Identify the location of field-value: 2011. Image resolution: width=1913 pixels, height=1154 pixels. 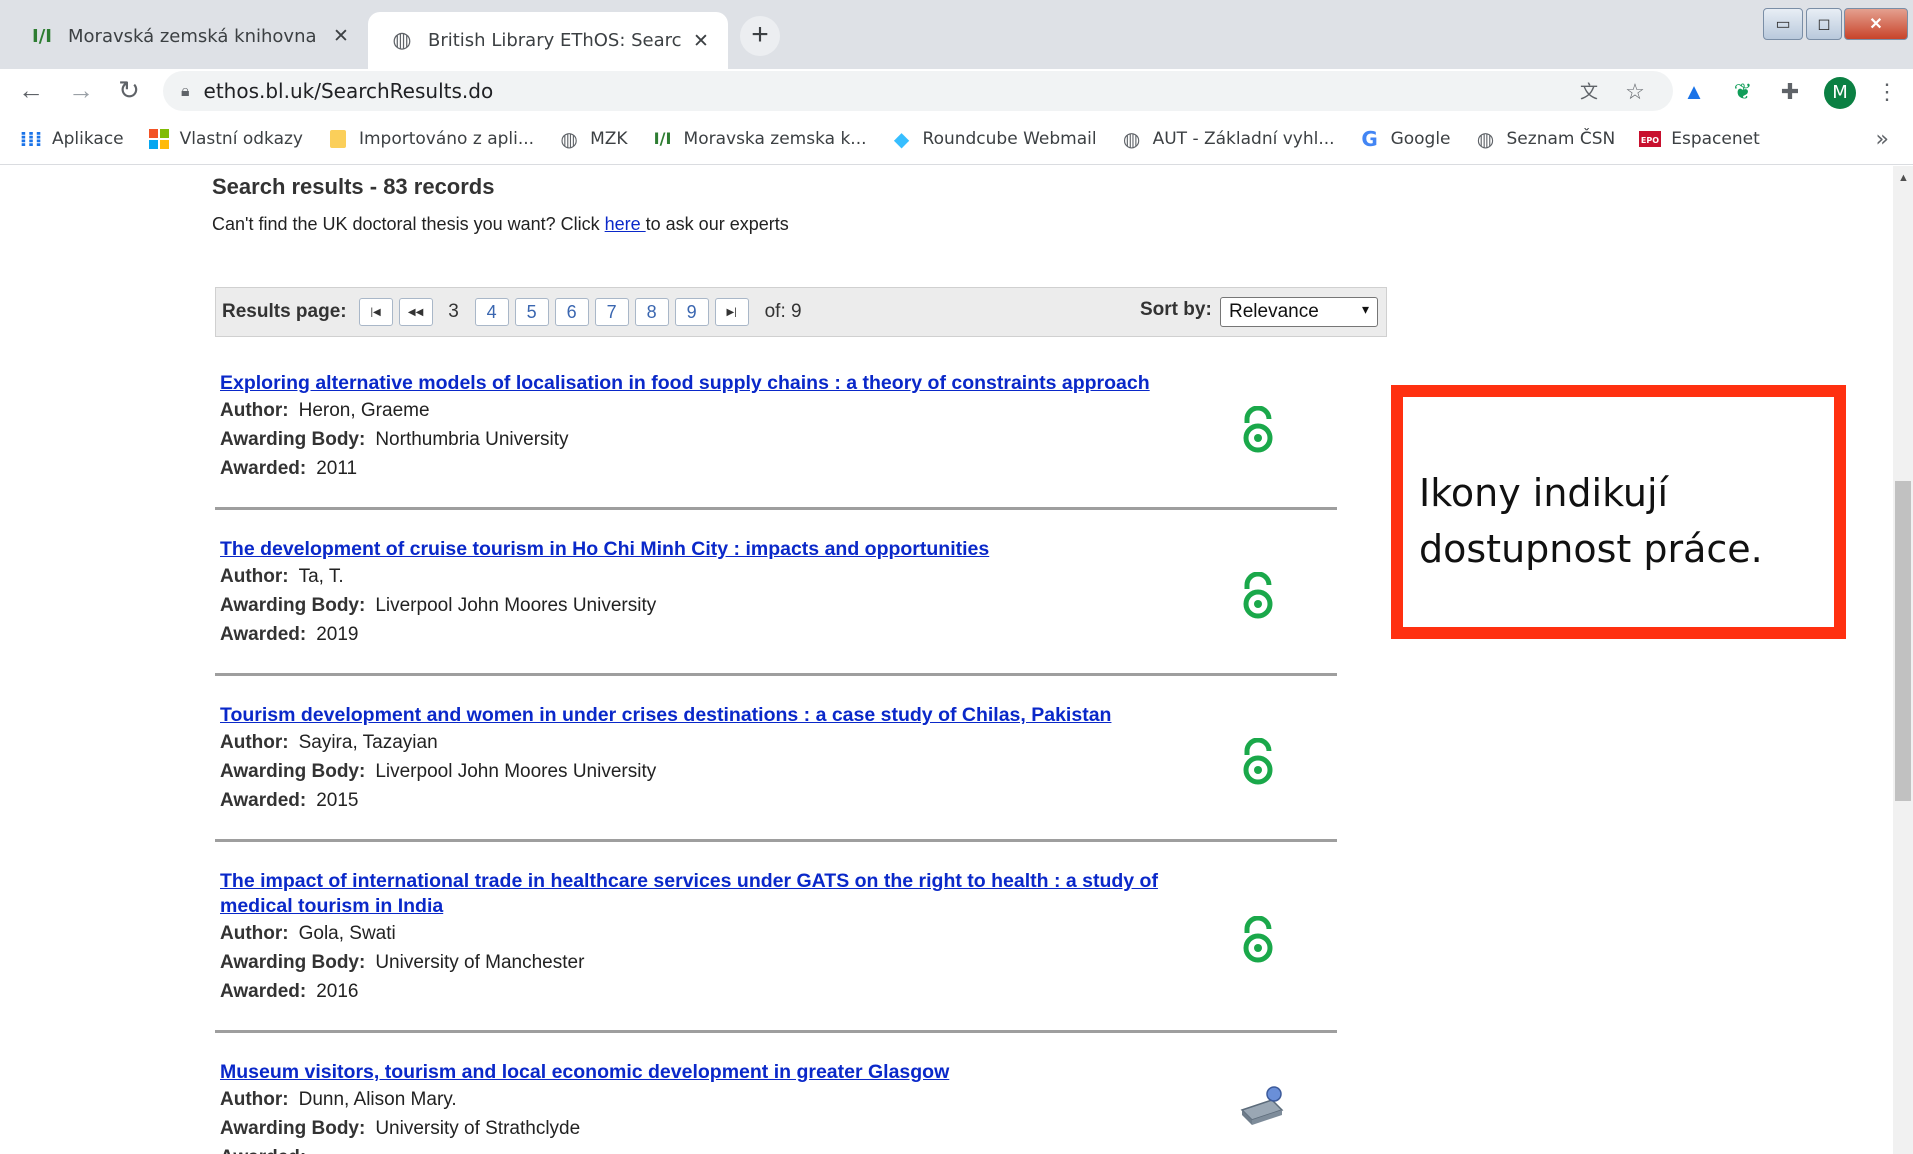
(337, 468).